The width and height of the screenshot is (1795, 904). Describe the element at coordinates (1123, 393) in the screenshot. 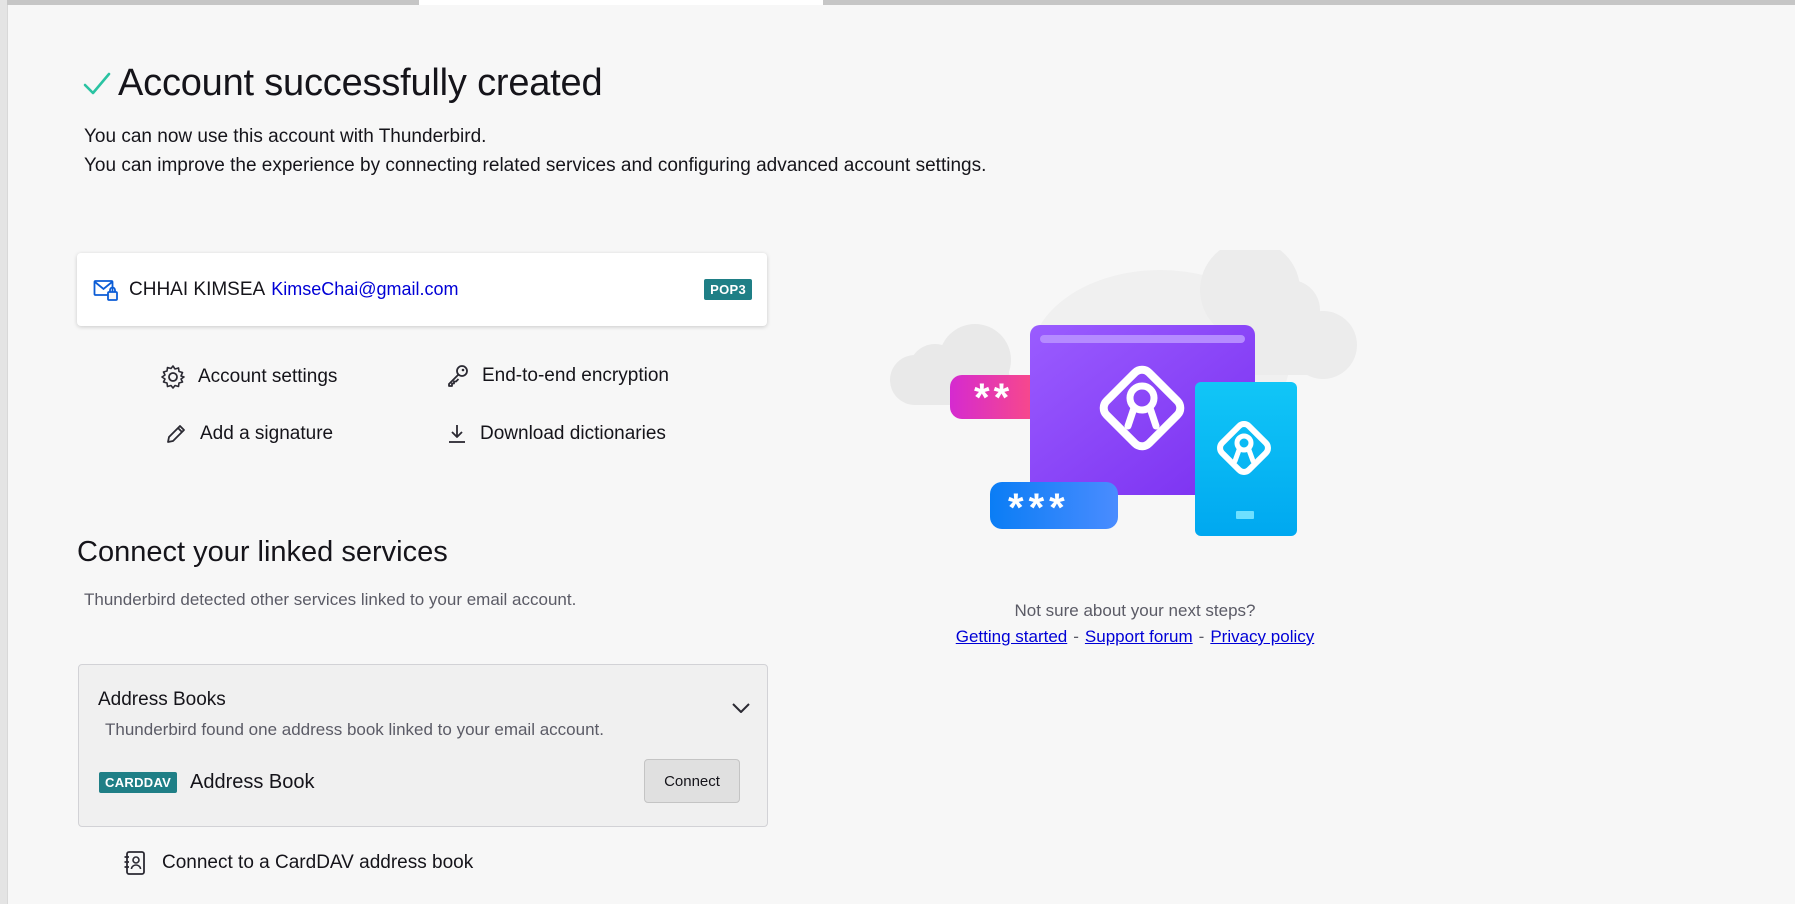

I see `security-illustration: ** ***` at that location.